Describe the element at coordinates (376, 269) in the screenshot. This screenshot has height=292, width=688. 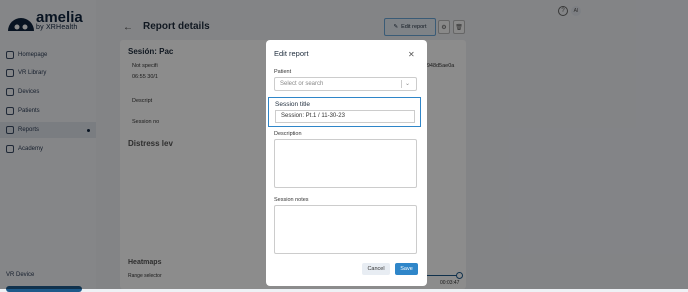
I see `cancel-button: Cancel` at that location.